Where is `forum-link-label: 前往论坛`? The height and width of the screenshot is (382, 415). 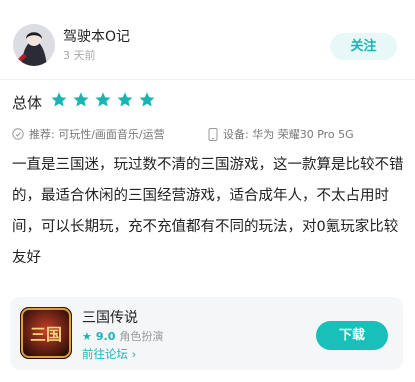 forum-link-label: 前往论坛 is located at coordinates (105, 354).